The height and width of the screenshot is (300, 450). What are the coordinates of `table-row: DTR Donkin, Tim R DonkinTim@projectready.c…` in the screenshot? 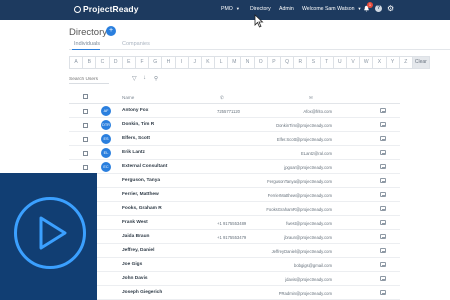 It's located at (234, 125).